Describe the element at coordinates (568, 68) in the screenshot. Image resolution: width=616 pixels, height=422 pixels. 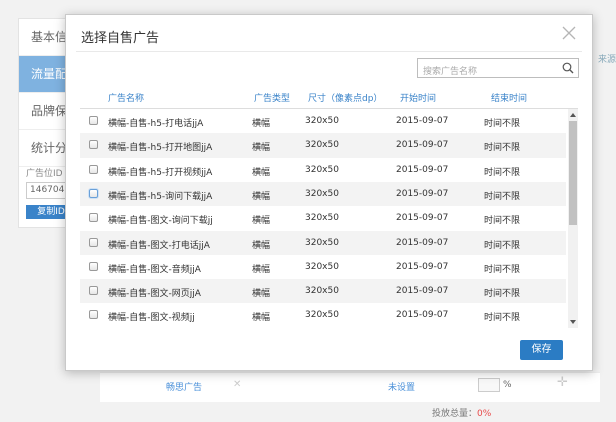
I see `search-icon` at that location.